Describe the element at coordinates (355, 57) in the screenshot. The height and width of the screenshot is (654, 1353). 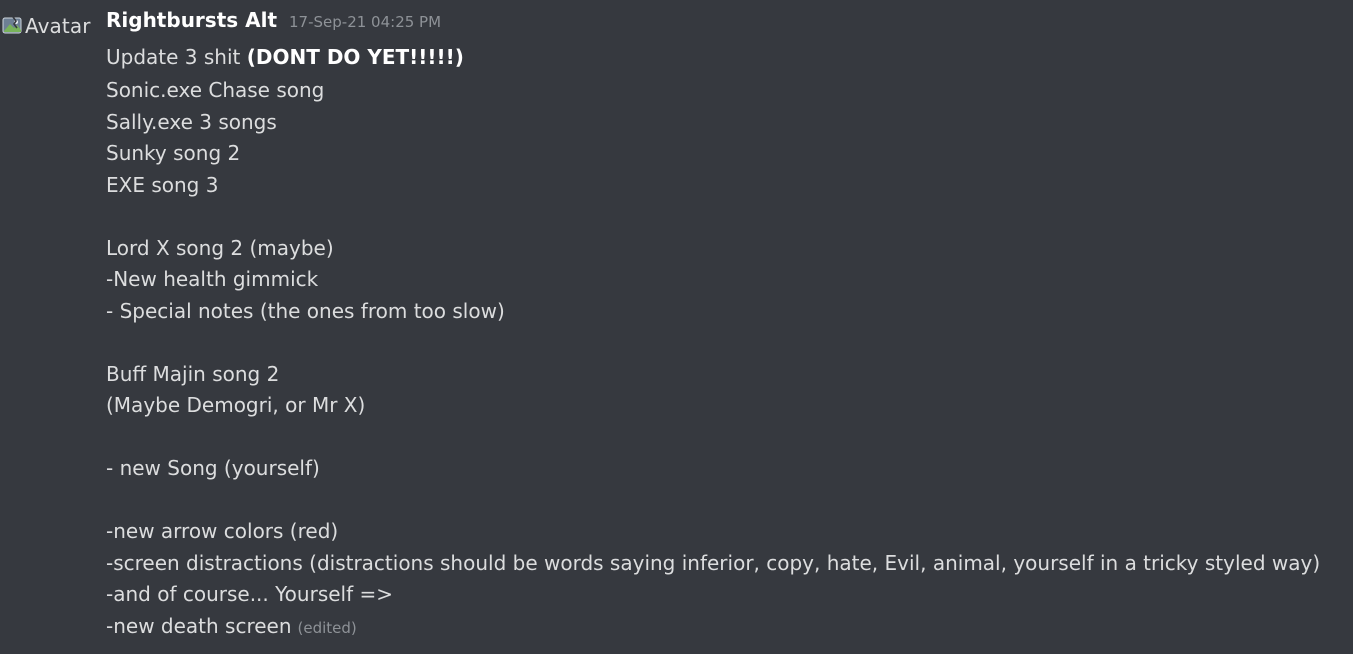
I see `bold-text: (DONT DO YET!!!!!)` at that location.